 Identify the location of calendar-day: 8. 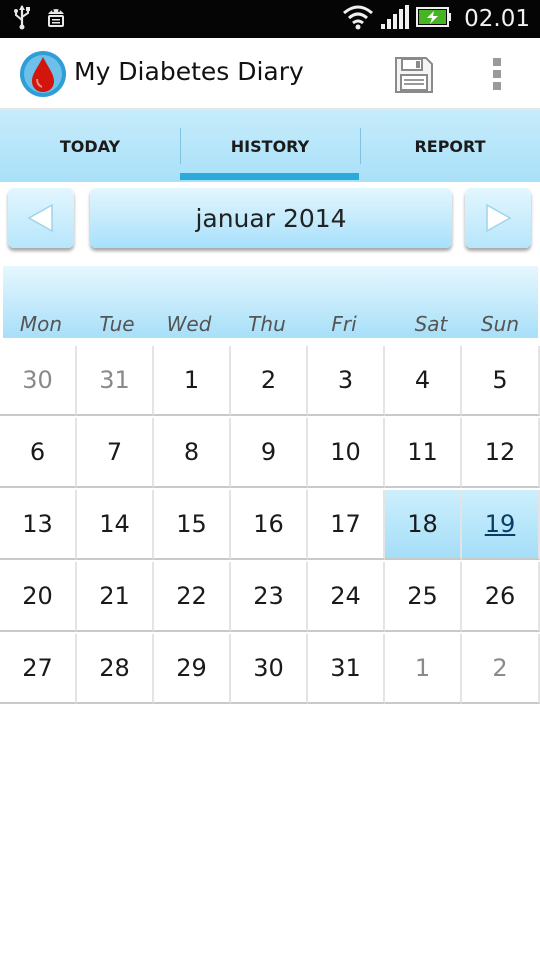
(192, 453).